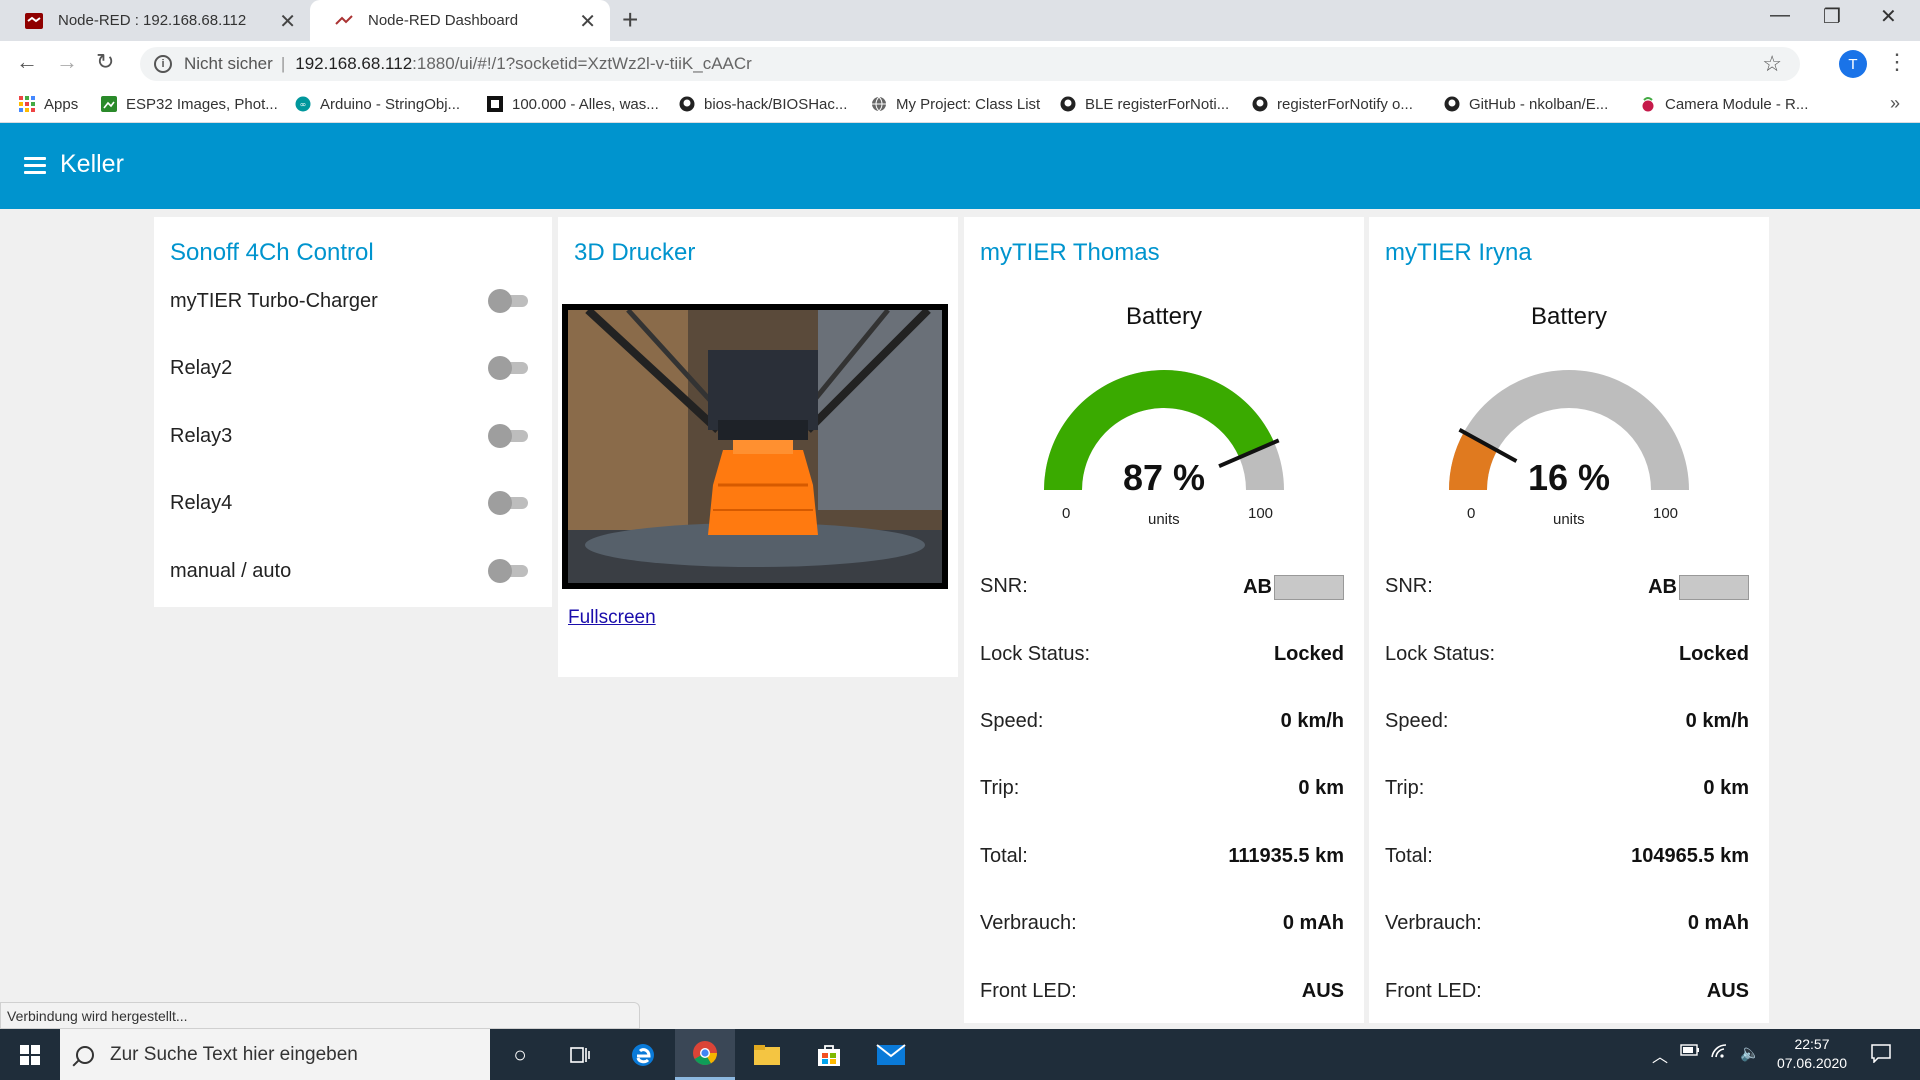  What do you see at coordinates (1897, 62) in the screenshot?
I see `more-menu-icon: ⋮` at bounding box center [1897, 62].